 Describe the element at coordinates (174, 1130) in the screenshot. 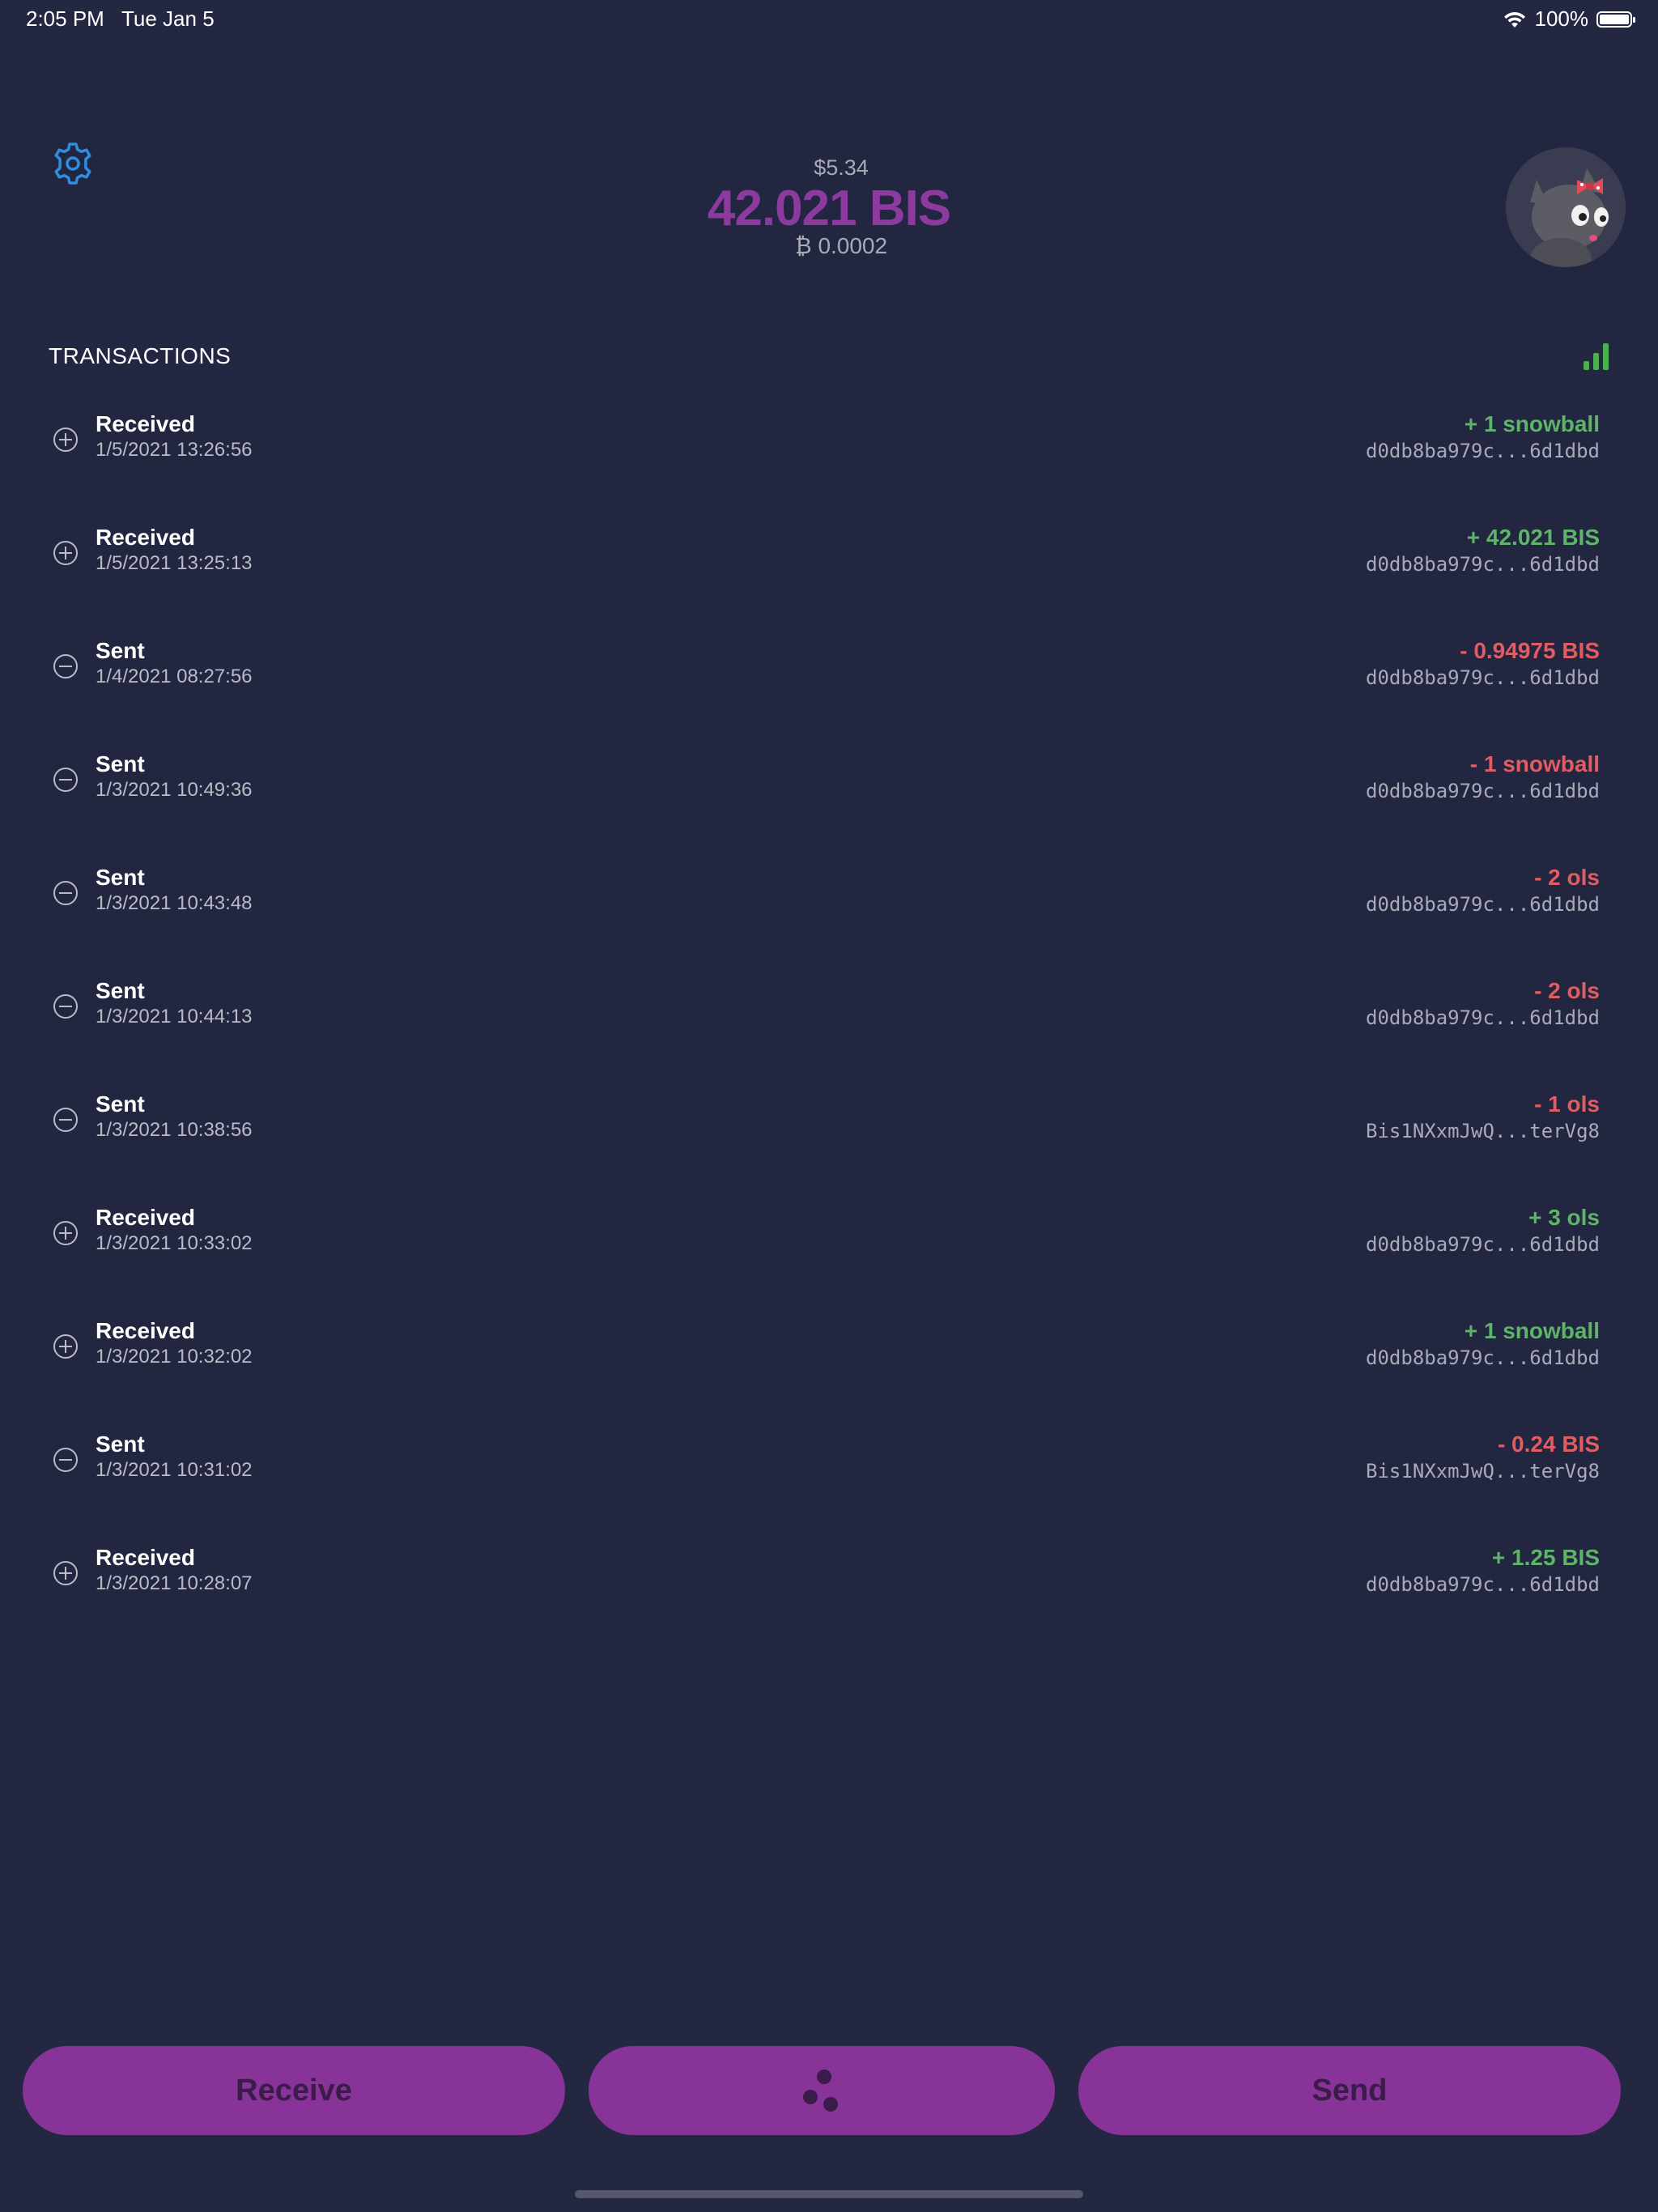

I see `transaction-date: 1/3/2021 10:38:56` at that location.